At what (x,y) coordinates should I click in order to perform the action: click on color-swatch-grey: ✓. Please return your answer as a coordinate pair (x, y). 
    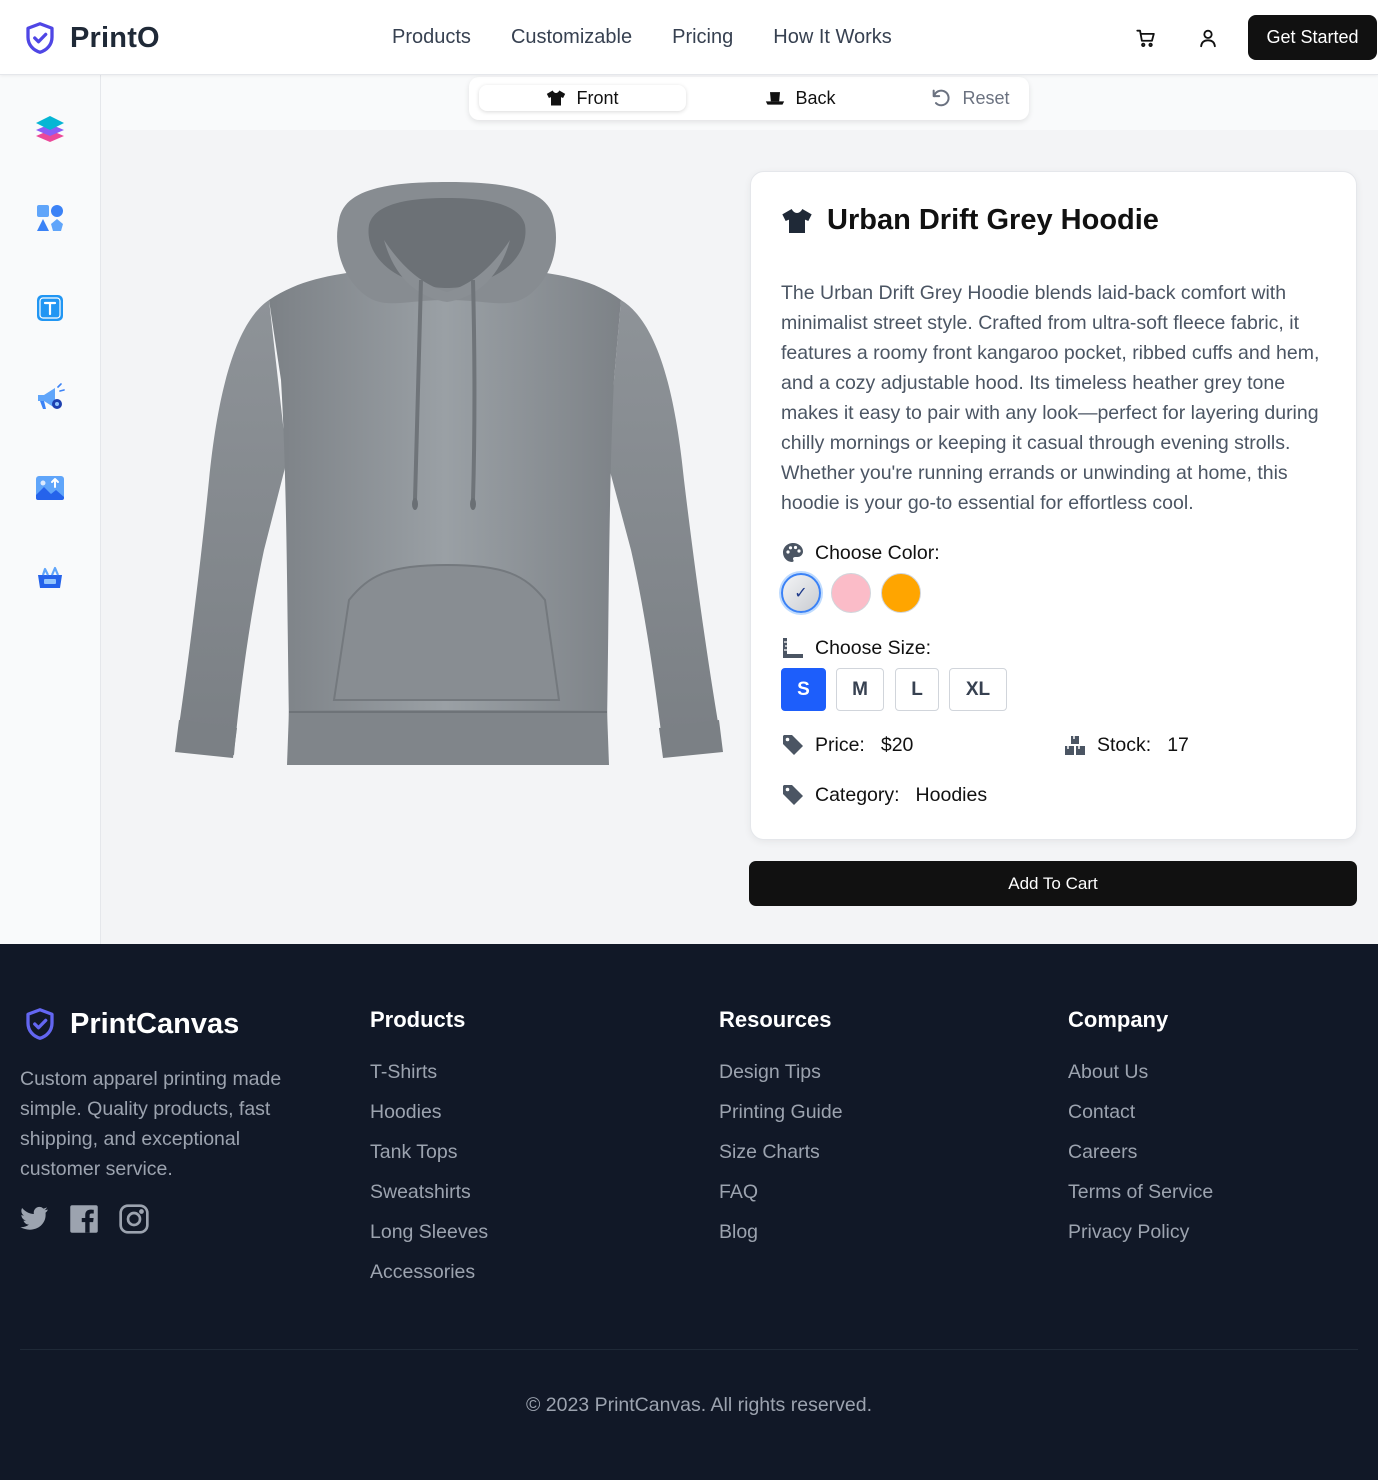
    Looking at the image, I should click on (801, 593).